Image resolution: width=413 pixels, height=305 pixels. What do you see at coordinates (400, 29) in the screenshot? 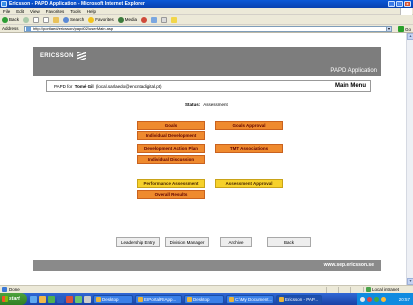
I see `go-arrow-icon` at bounding box center [400, 29].